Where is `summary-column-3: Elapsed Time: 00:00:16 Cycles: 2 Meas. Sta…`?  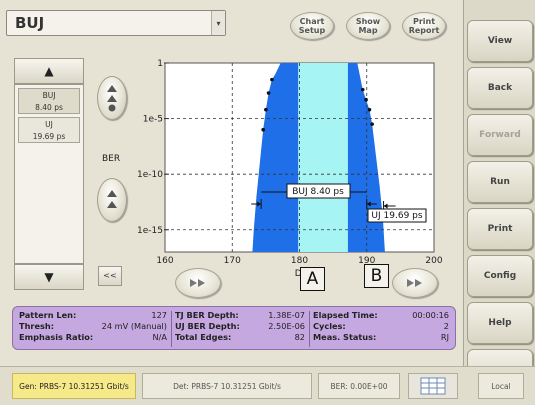
summary-column-3: Elapsed Time: 00:00:16 Cycles: 2 Meas. Sta… is located at coordinates (381, 326).